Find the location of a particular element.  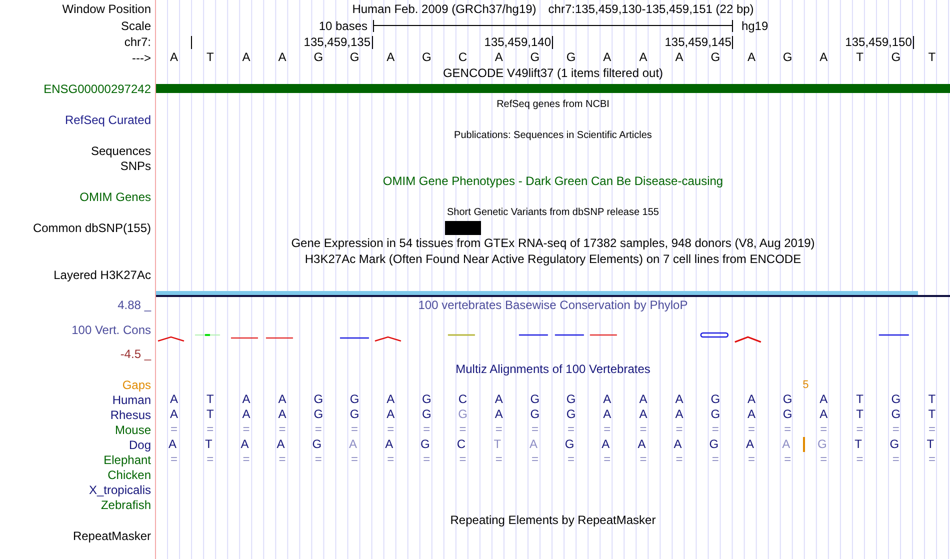

track-label: RepeatMasker is located at coordinates (111, 535).